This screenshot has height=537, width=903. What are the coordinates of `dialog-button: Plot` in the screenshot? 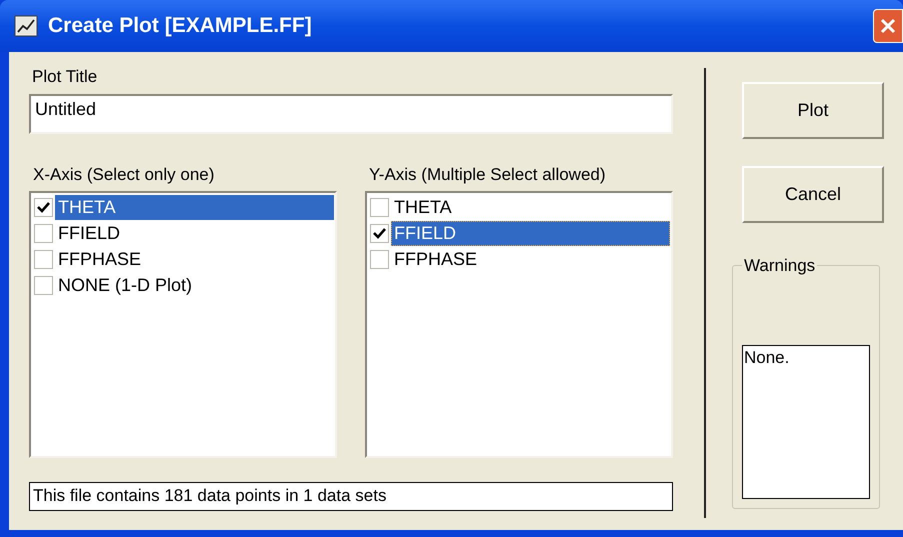 It's located at (813, 110).